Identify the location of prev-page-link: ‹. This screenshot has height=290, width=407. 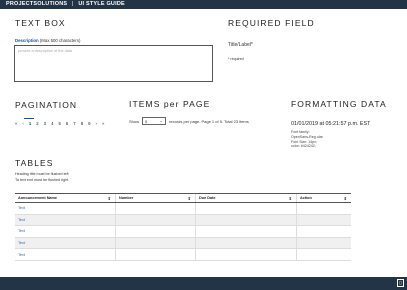
(23, 123).